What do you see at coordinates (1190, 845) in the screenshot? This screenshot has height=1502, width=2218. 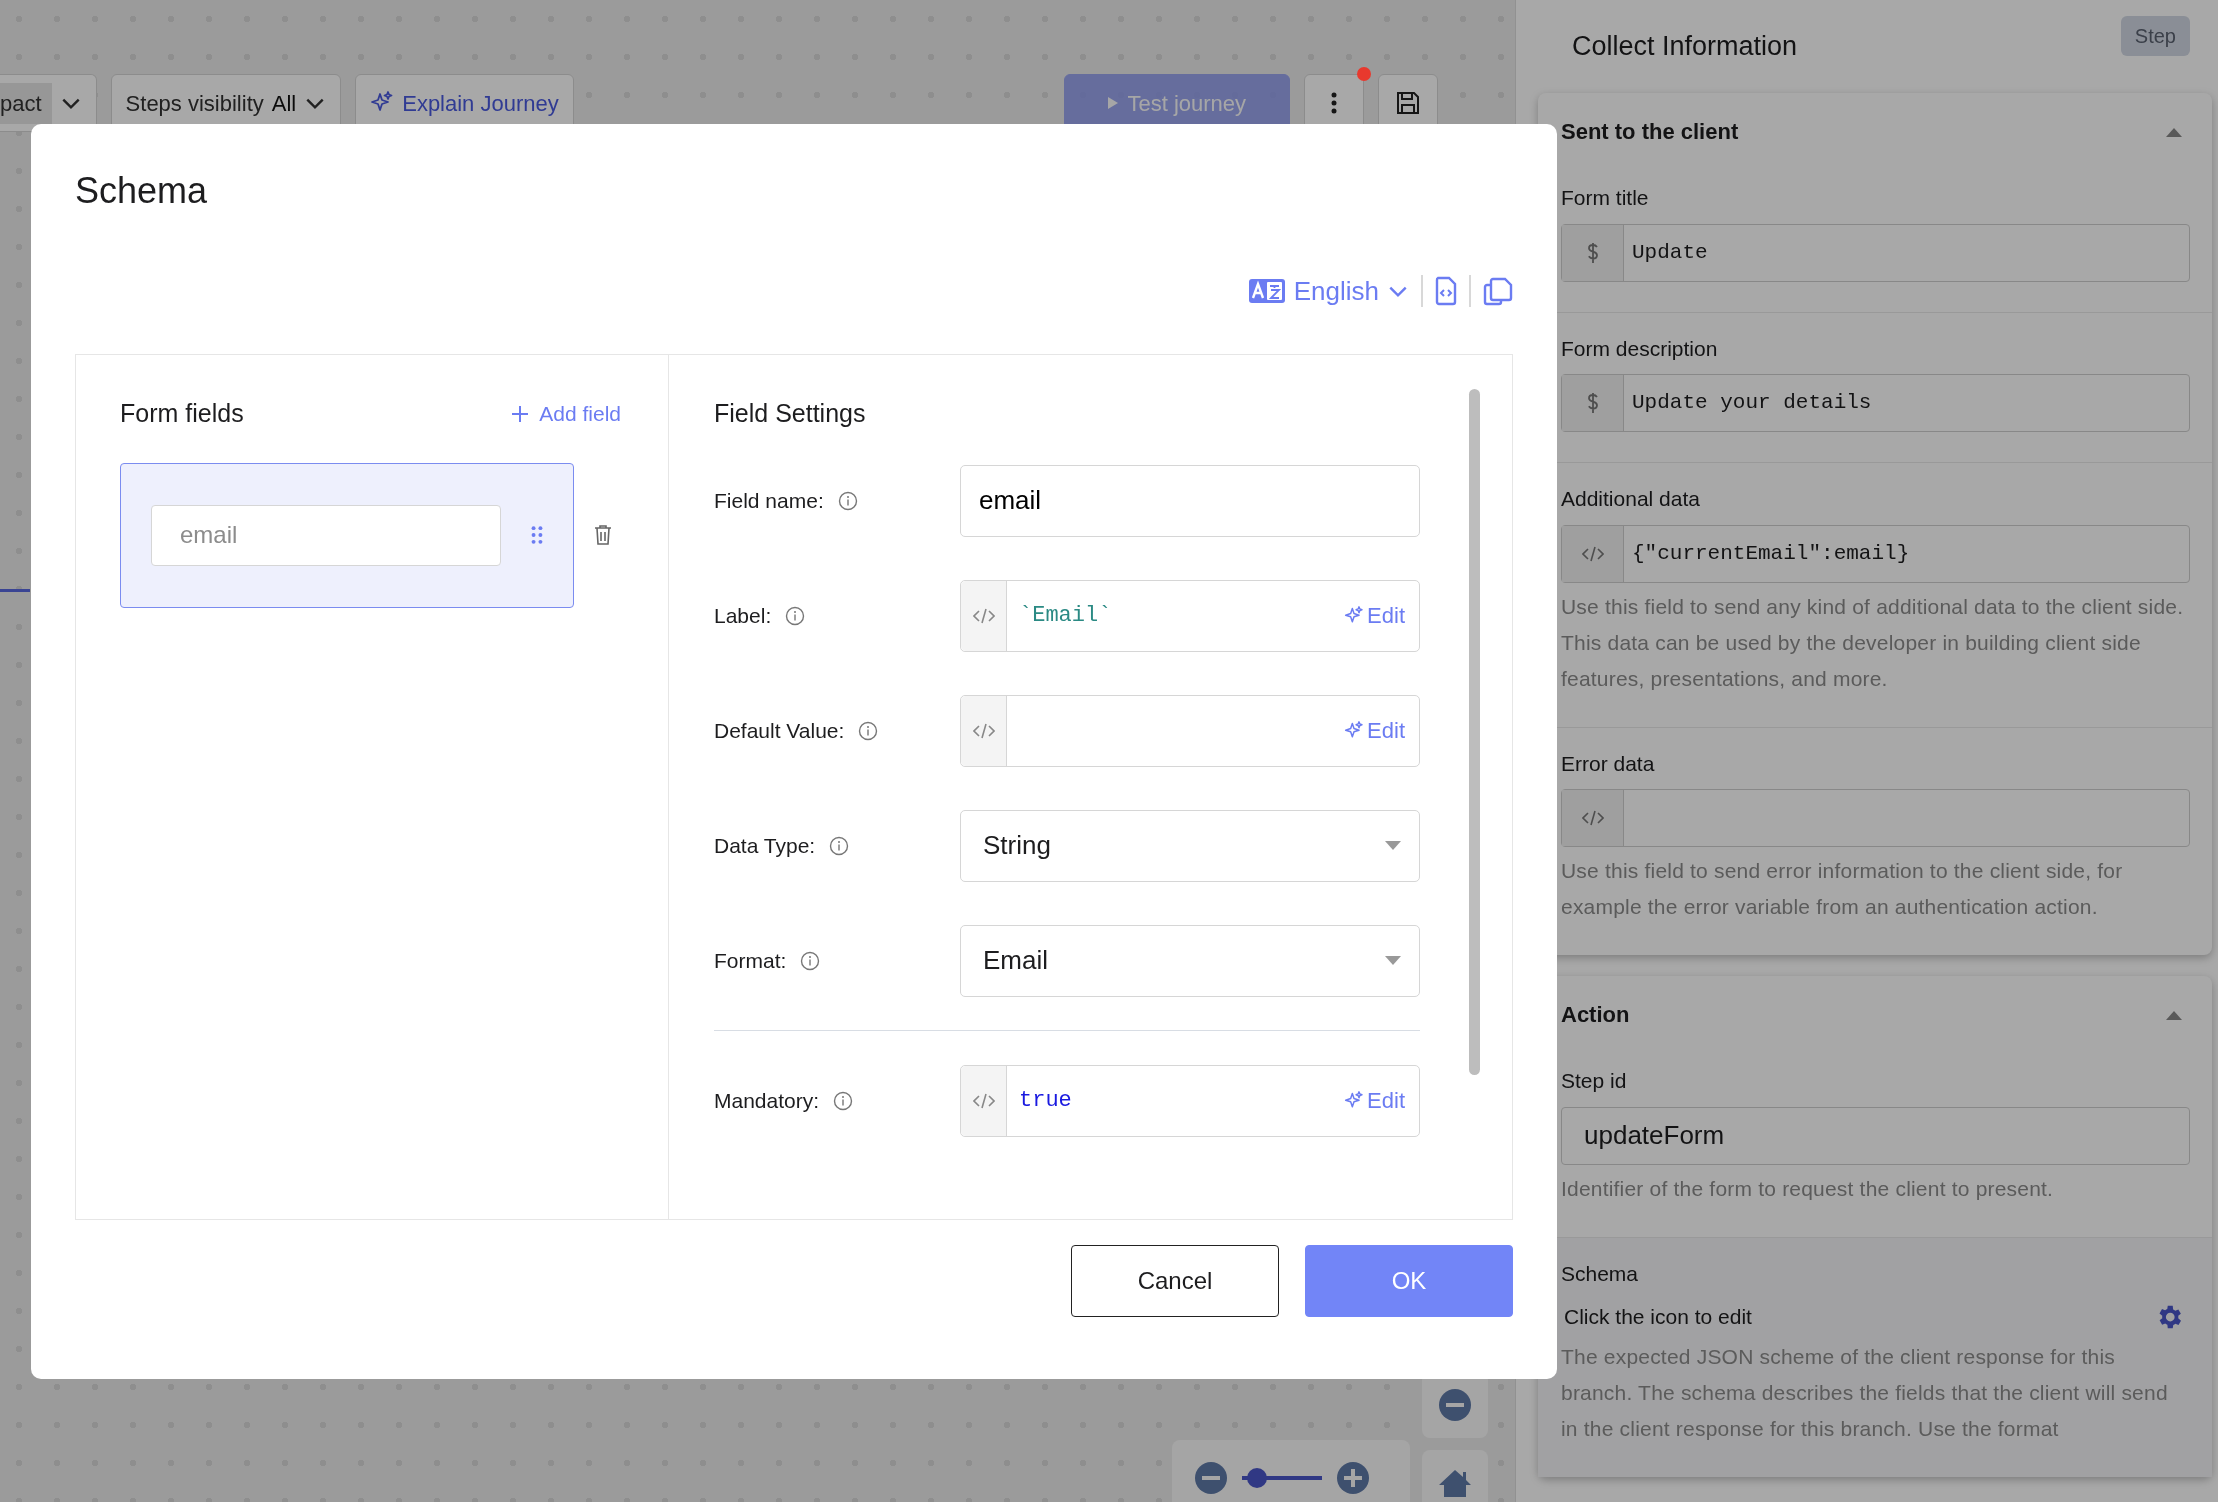 I see `select-field: String` at bounding box center [1190, 845].